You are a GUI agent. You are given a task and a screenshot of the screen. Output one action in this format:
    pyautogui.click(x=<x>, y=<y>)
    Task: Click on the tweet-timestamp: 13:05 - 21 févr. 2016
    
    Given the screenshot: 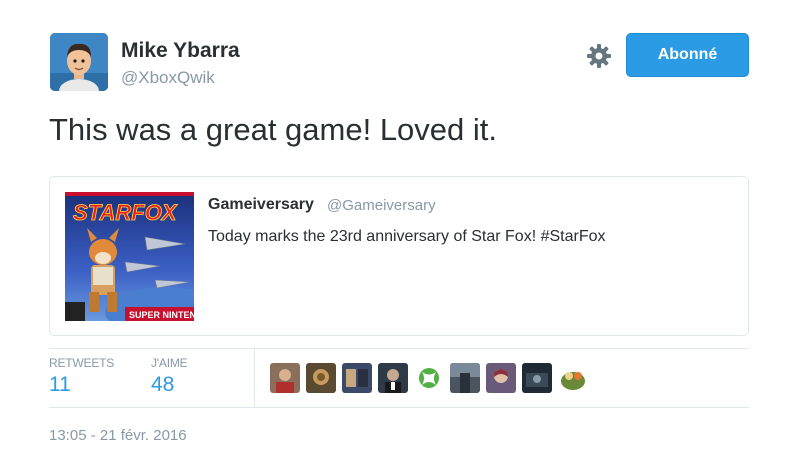 What is the action you would take?
    pyautogui.click(x=118, y=435)
    